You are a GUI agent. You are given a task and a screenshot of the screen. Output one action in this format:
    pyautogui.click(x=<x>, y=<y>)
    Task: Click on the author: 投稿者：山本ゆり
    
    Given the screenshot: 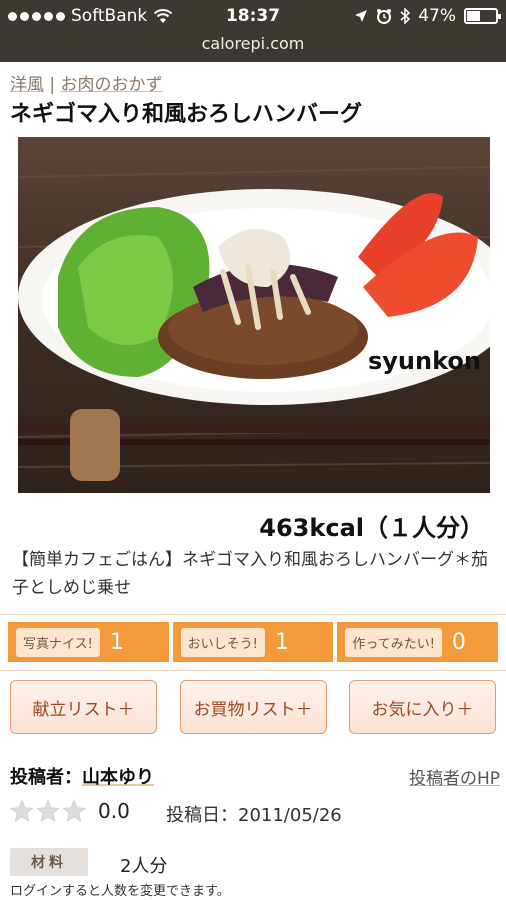 What is the action you would take?
    pyautogui.click(x=82, y=776)
    